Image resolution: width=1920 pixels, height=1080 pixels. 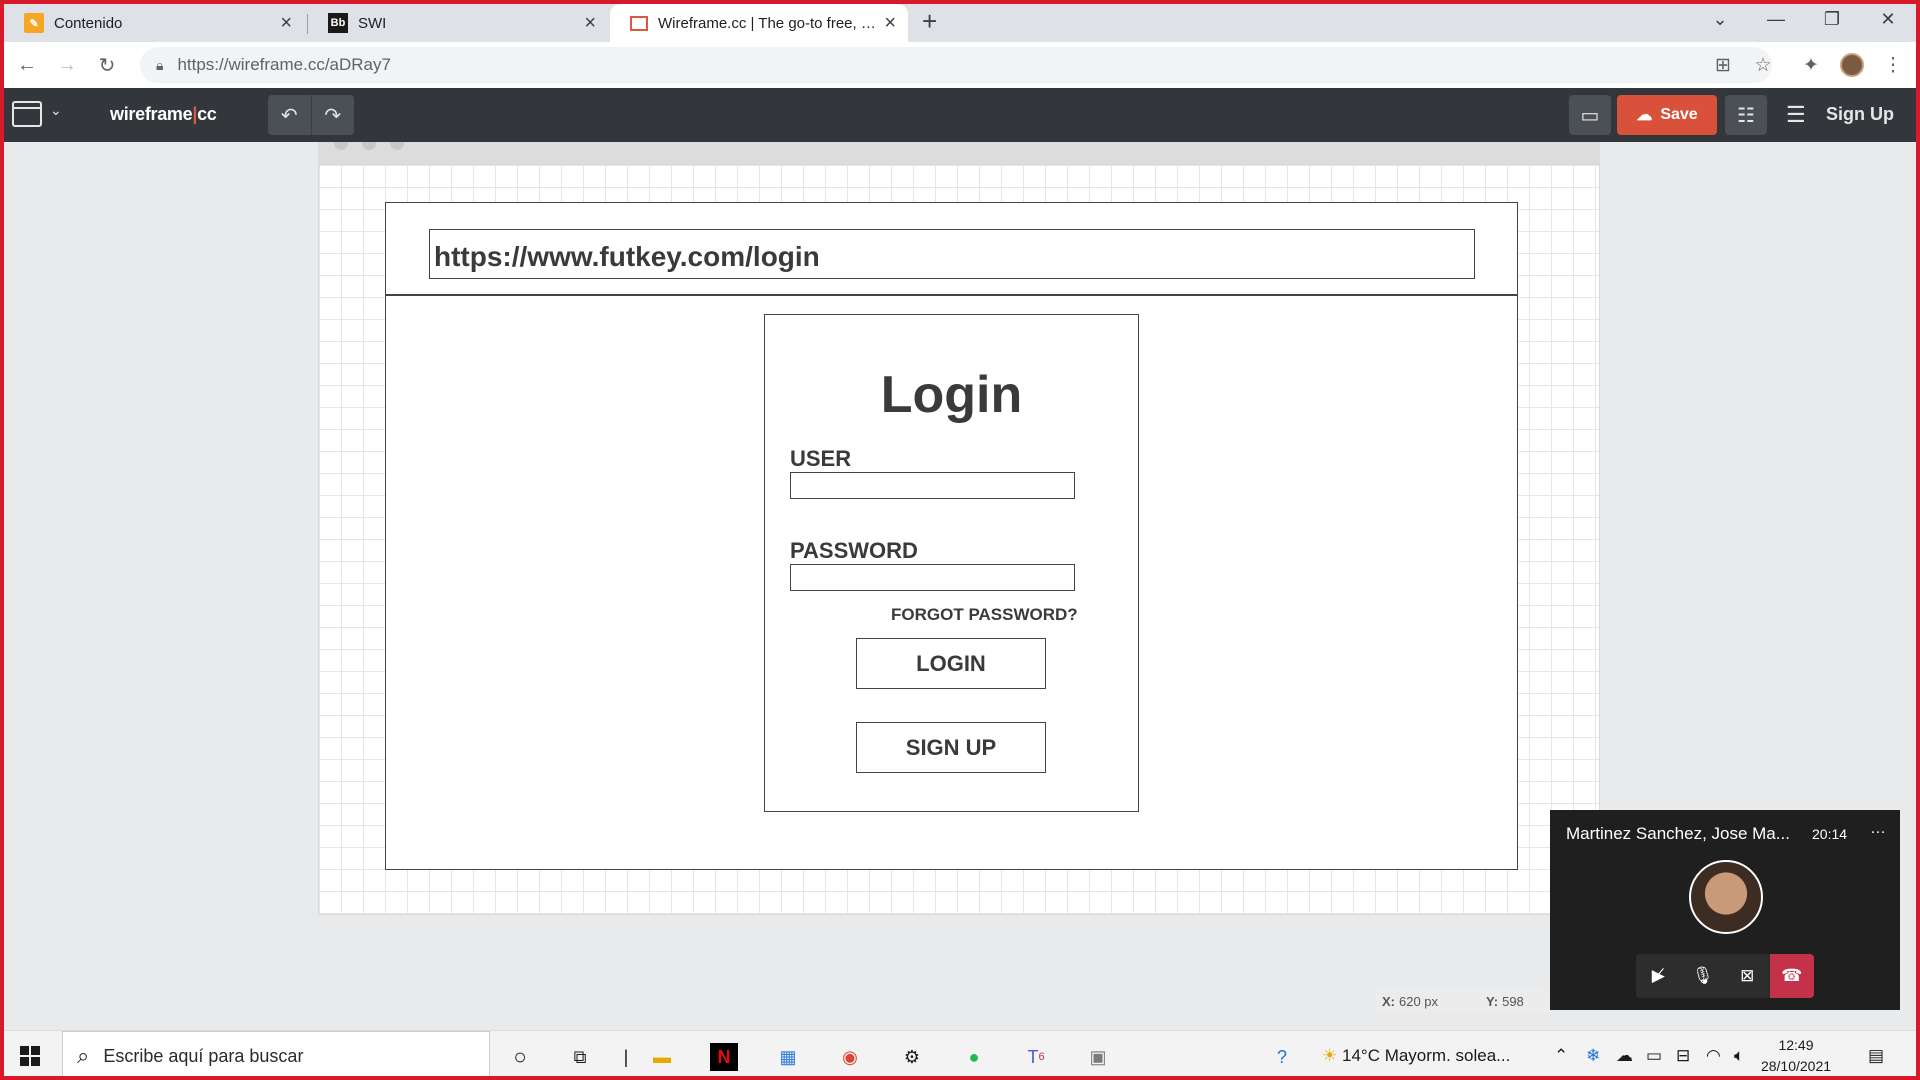 I want to click on user-label: USER, so click(x=820, y=459).